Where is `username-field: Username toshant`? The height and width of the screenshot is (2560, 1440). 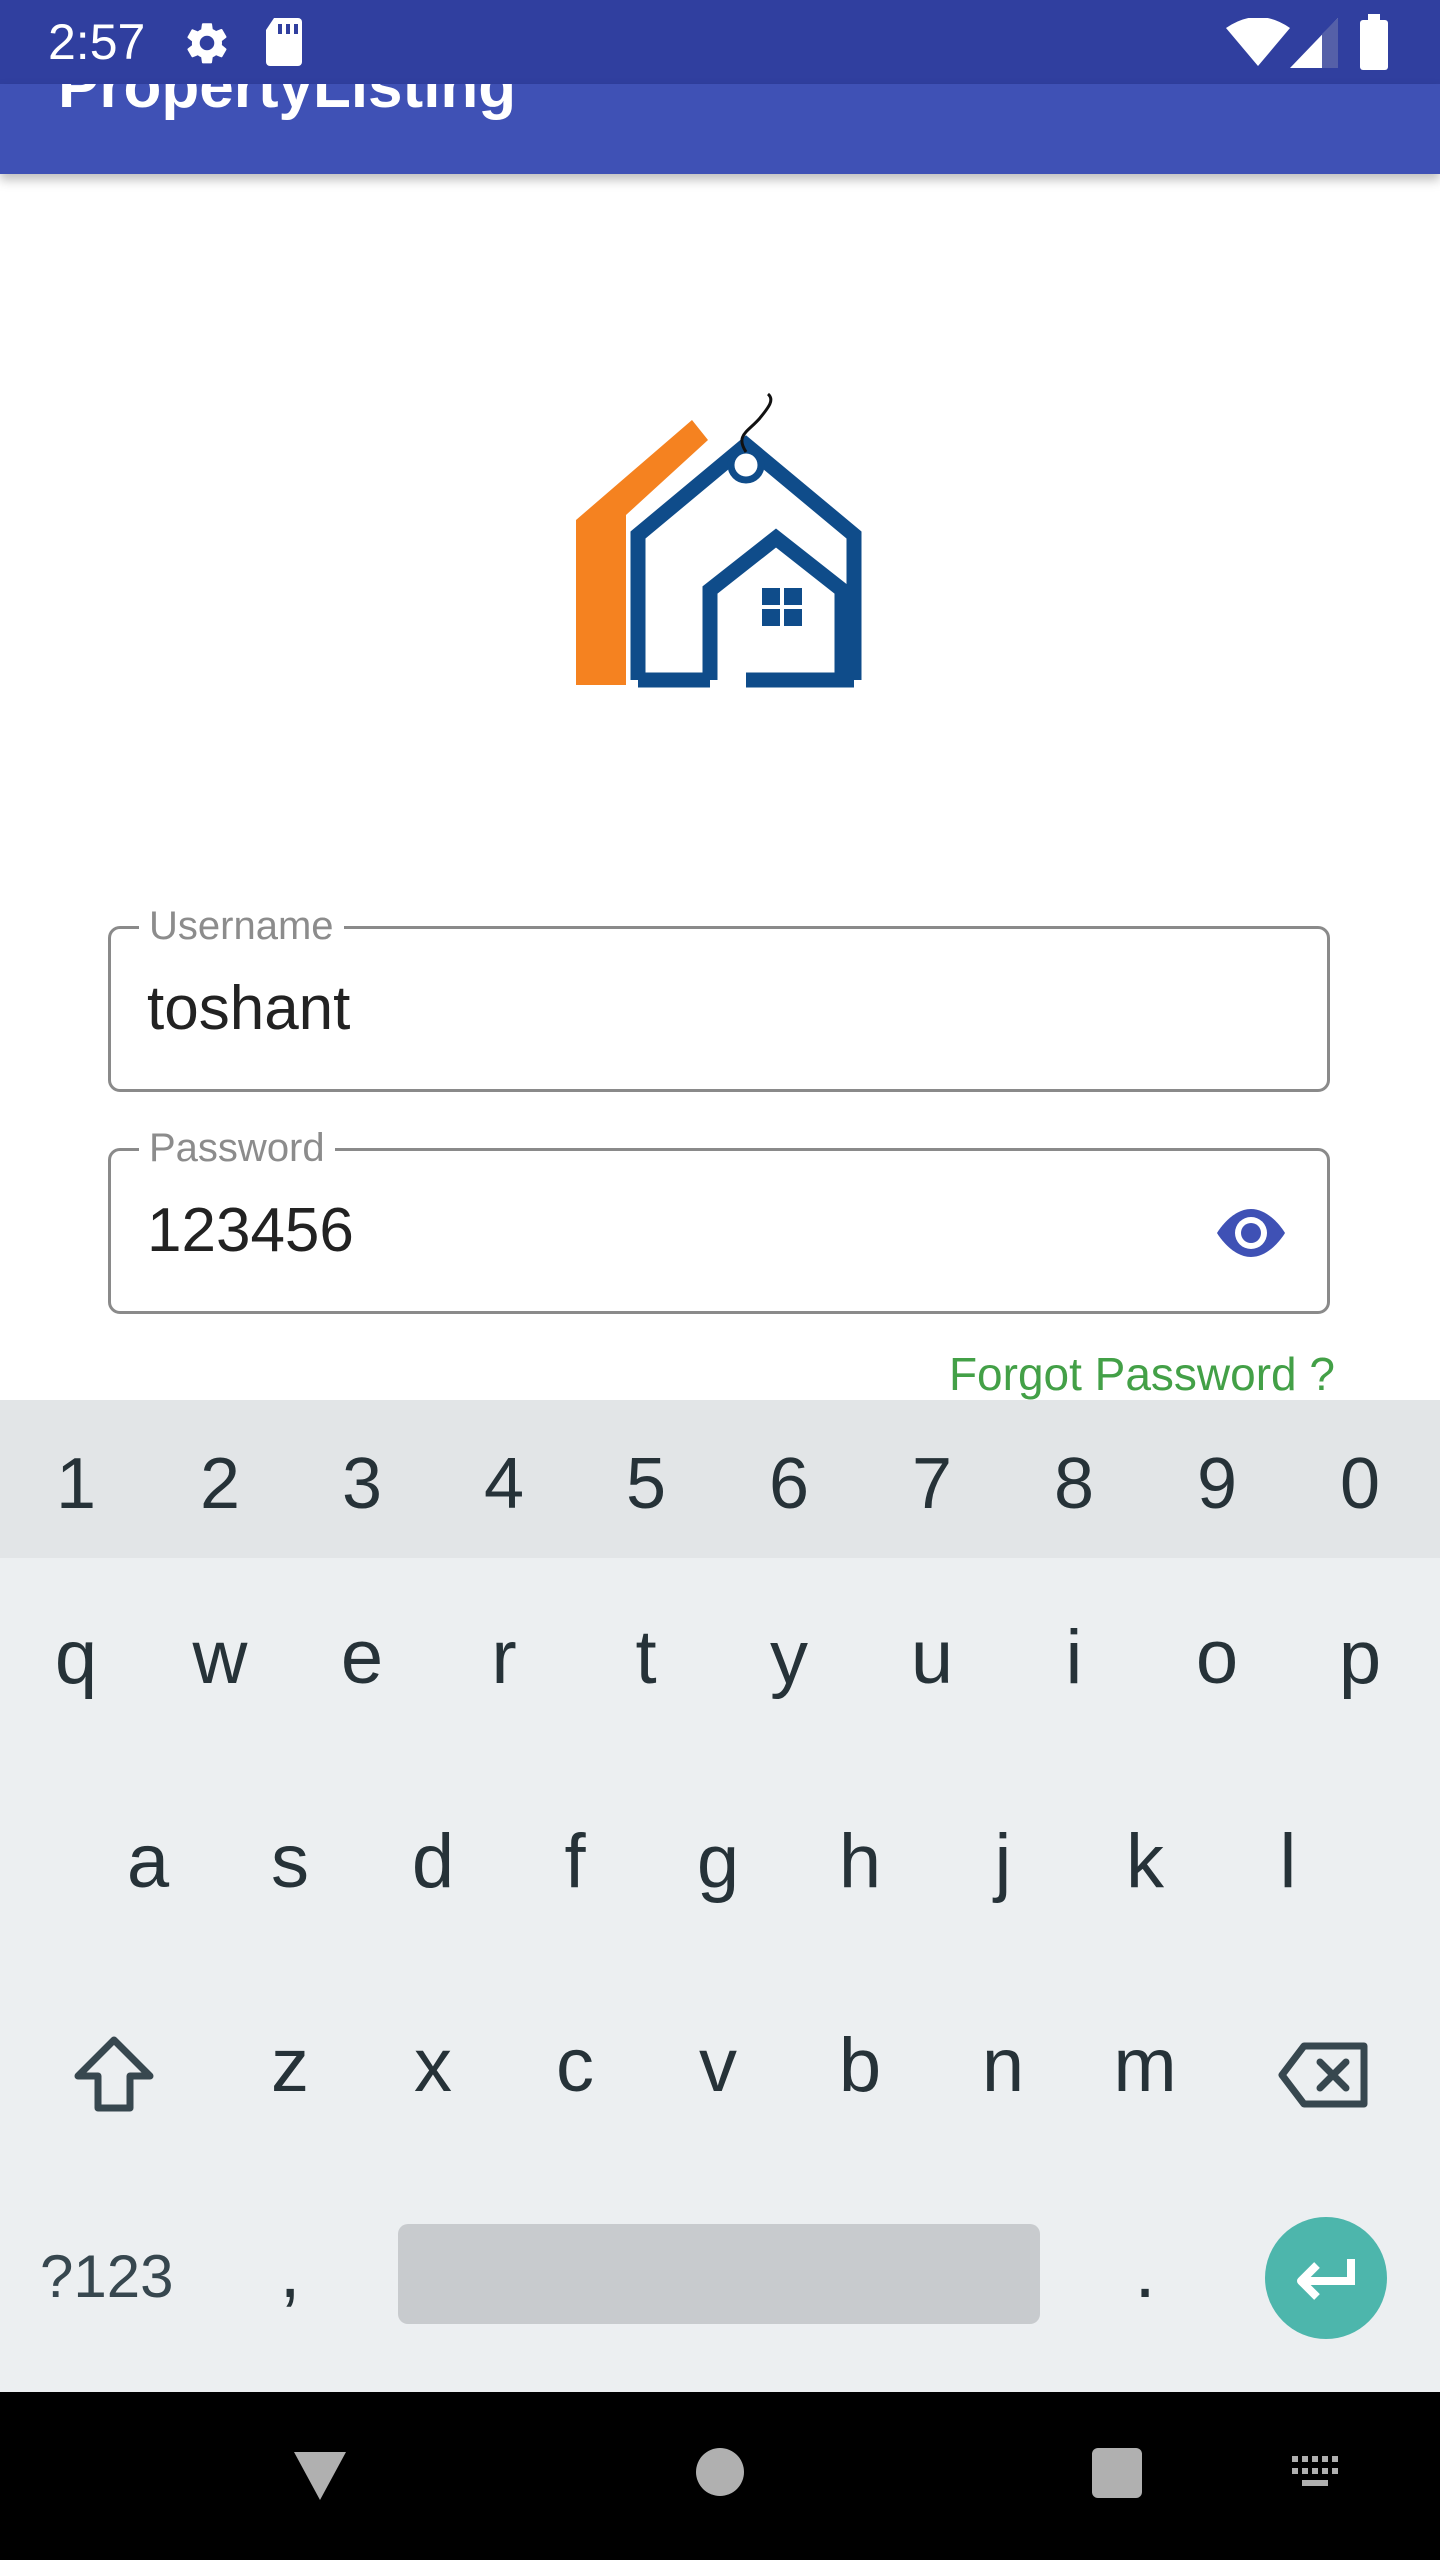 username-field: Username toshant is located at coordinates (719, 997).